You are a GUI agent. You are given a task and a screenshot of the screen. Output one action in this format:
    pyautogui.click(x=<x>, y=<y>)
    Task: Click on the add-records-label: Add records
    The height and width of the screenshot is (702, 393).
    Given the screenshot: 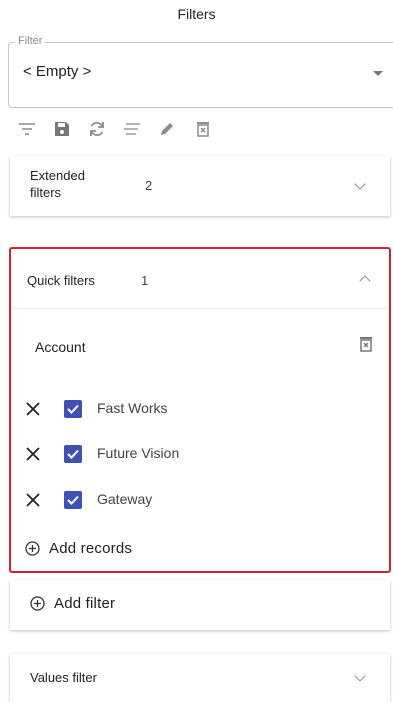 What is the action you would take?
    pyautogui.click(x=91, y=548)
    